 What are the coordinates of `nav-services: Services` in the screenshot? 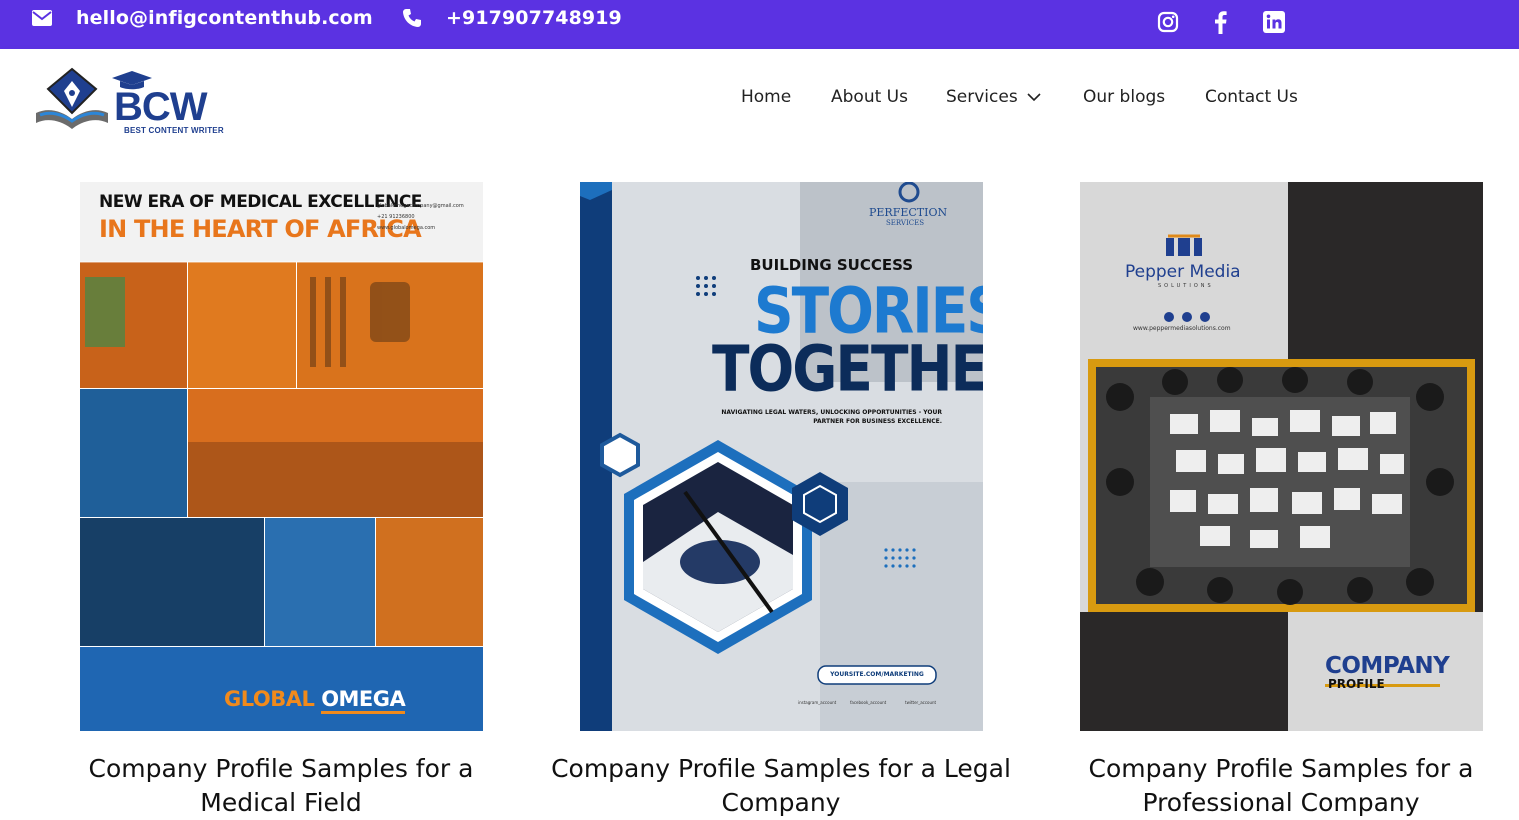 It's located at (994, 97).